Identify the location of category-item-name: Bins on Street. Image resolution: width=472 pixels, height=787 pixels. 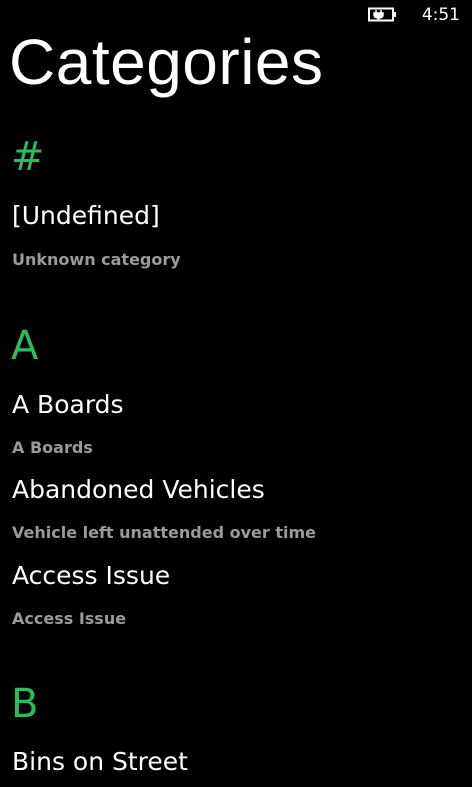
(100, 762).